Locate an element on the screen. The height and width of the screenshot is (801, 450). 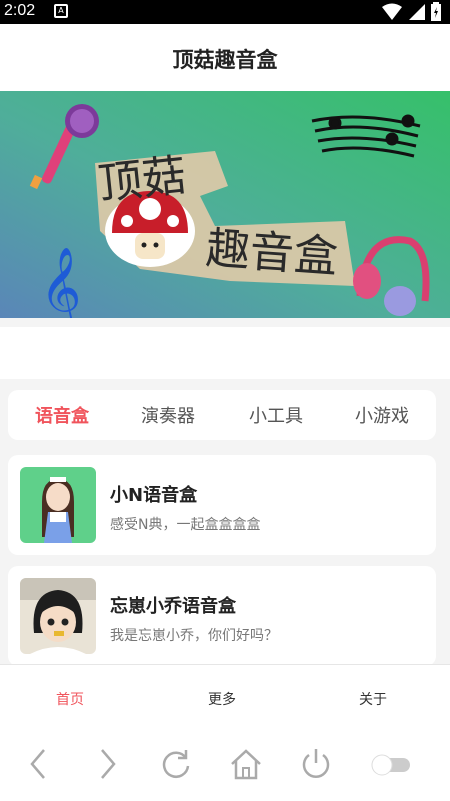
status-bar: 2:02 A is located at coordinates (225, 12).